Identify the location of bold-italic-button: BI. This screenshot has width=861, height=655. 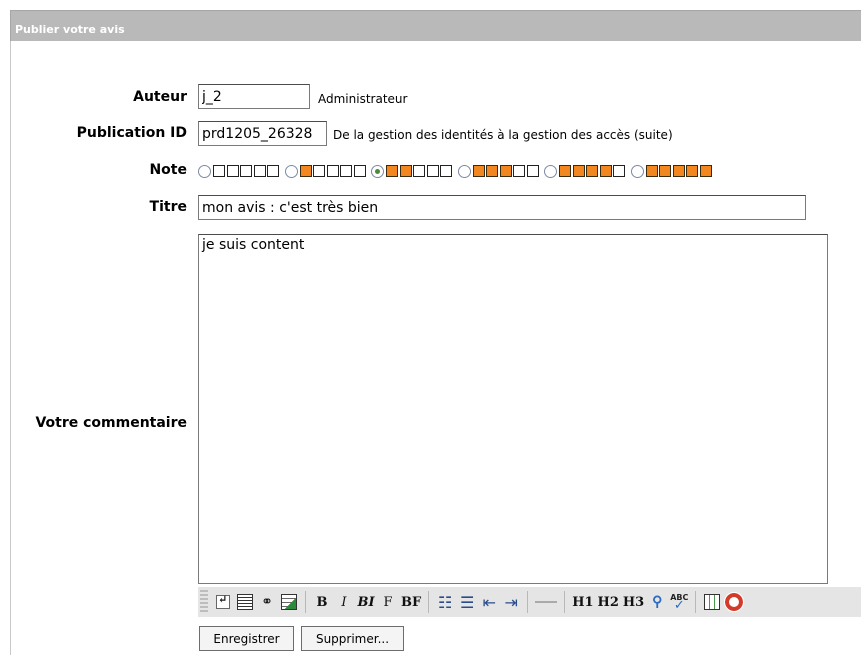
(366, 602).